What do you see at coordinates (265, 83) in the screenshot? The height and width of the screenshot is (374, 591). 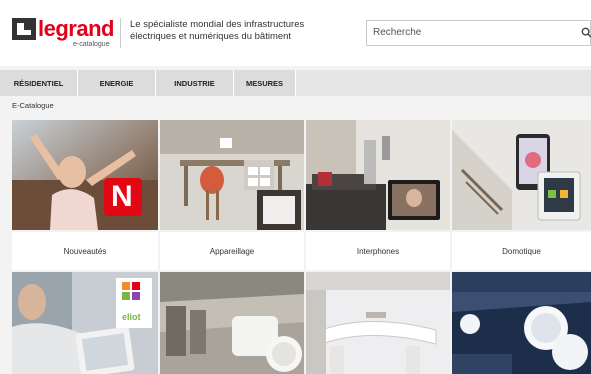 I see `nav-item-mesures: MESURES` at bounding box center [265, 83].